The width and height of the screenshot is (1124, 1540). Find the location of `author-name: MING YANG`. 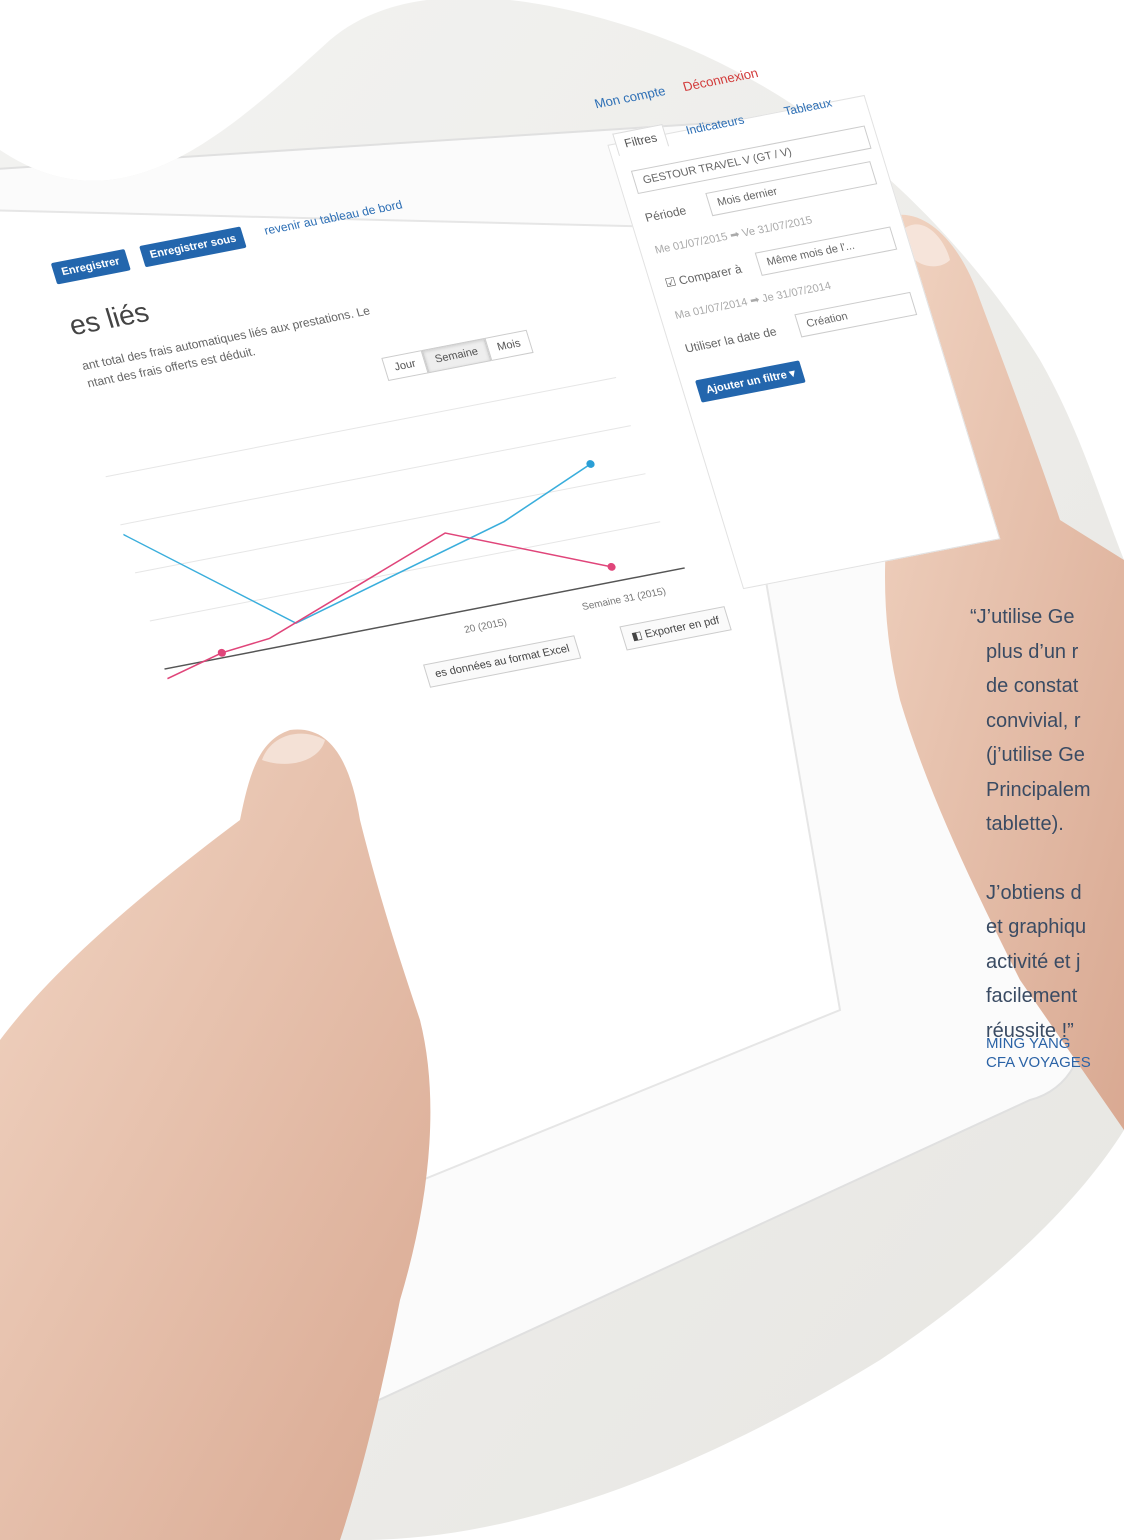

author-name: MING YANG is located at coordinates (1028, 1043).